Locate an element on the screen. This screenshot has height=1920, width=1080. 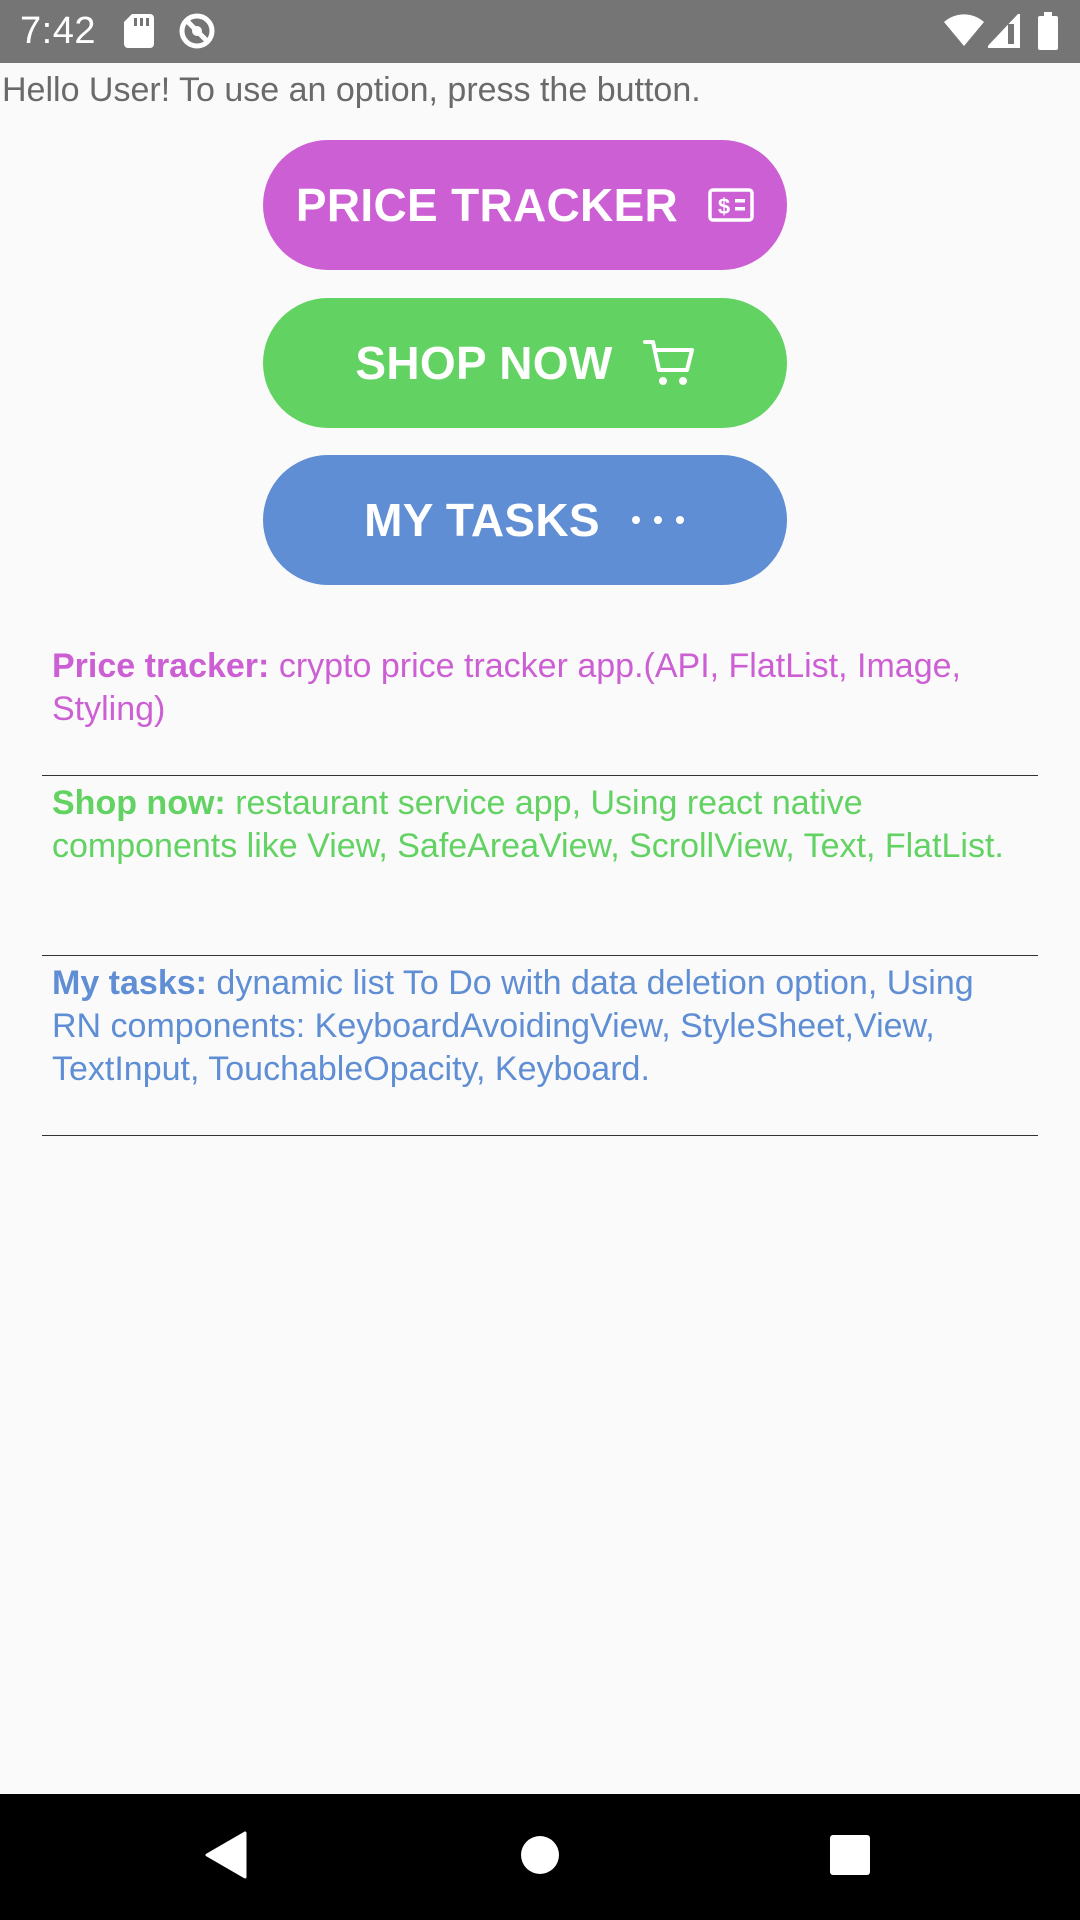
my-tasks-button: MY TASKS is located at coordinates (525, 520).